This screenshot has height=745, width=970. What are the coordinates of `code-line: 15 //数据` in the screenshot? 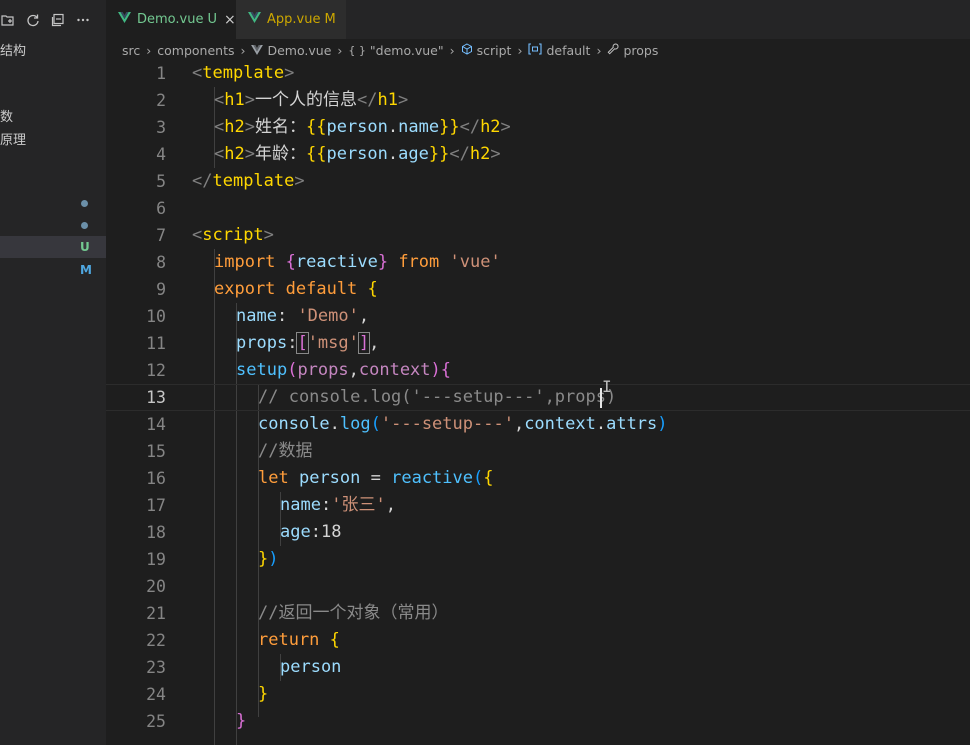 It's located at (538, 451).